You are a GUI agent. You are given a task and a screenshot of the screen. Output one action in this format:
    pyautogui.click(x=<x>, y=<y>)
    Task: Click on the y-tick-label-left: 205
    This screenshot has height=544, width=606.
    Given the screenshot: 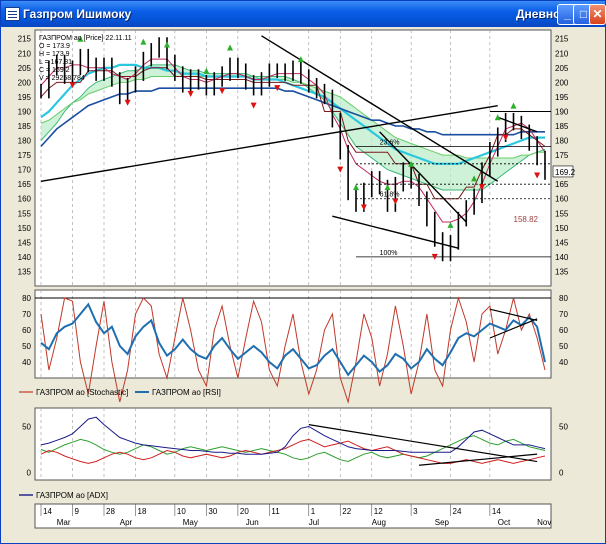 What is the action you would take?
    pyautogui.click(x=25, y=68)
    